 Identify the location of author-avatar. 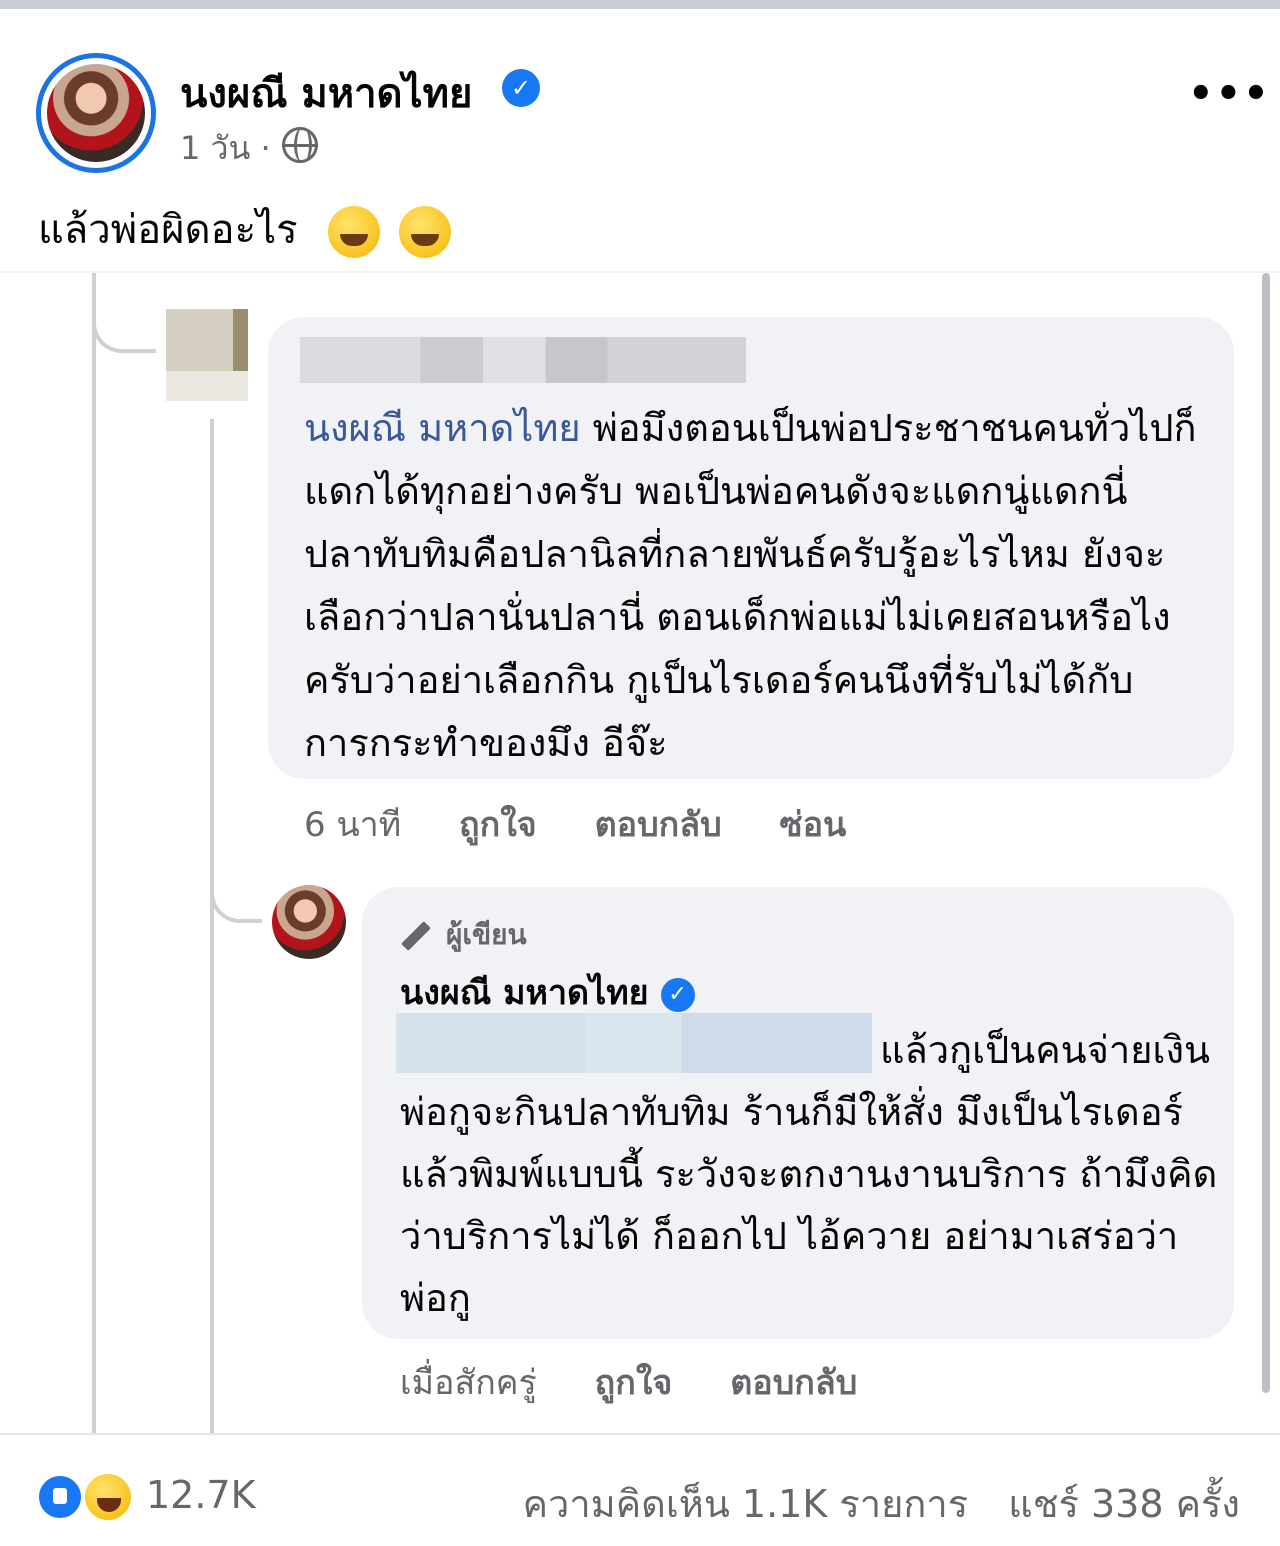
(96, 113).